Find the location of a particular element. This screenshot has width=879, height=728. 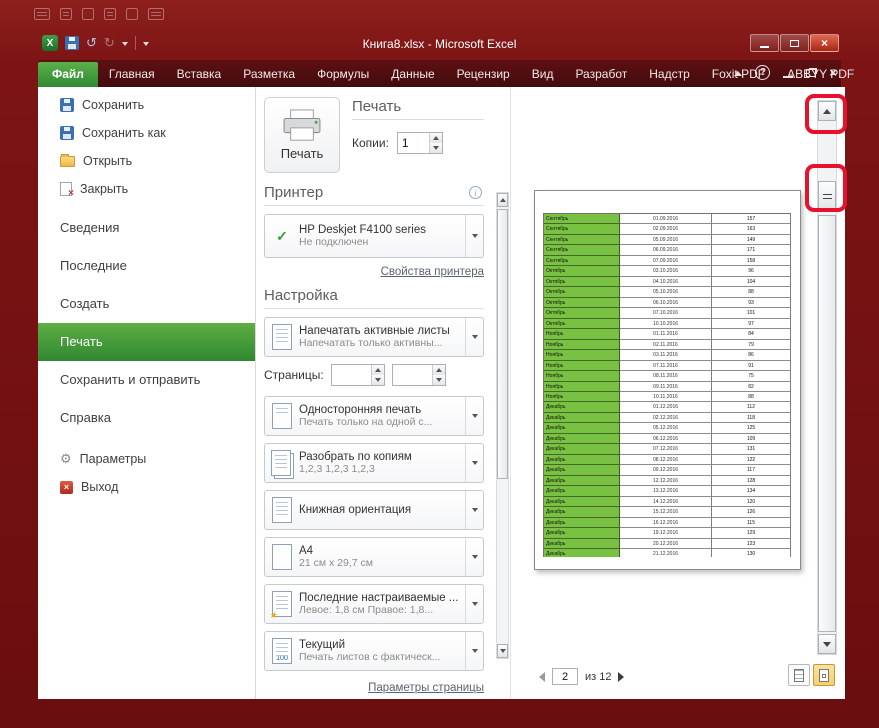

sidebar-item-recent: Последние is located at coordinates (146, 266).